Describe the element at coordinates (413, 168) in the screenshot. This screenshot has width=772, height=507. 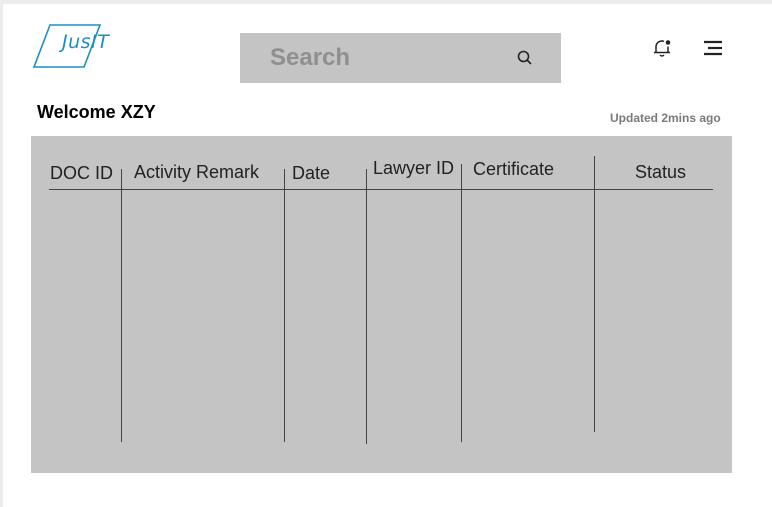
I see `column-header-lawyer-id: Lawyer ID` at that location.